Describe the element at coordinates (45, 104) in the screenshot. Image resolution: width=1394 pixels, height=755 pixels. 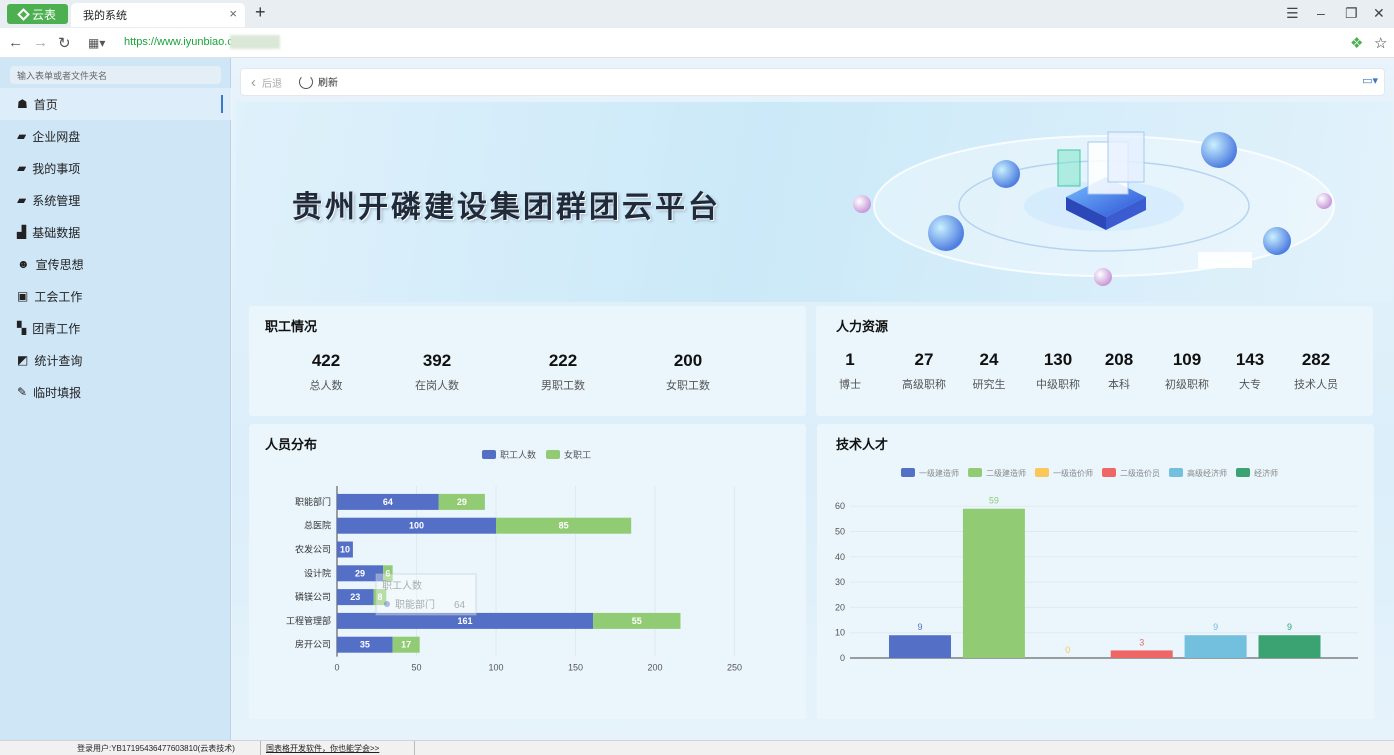
I see `sidebar-item-label: 首页` at that location.